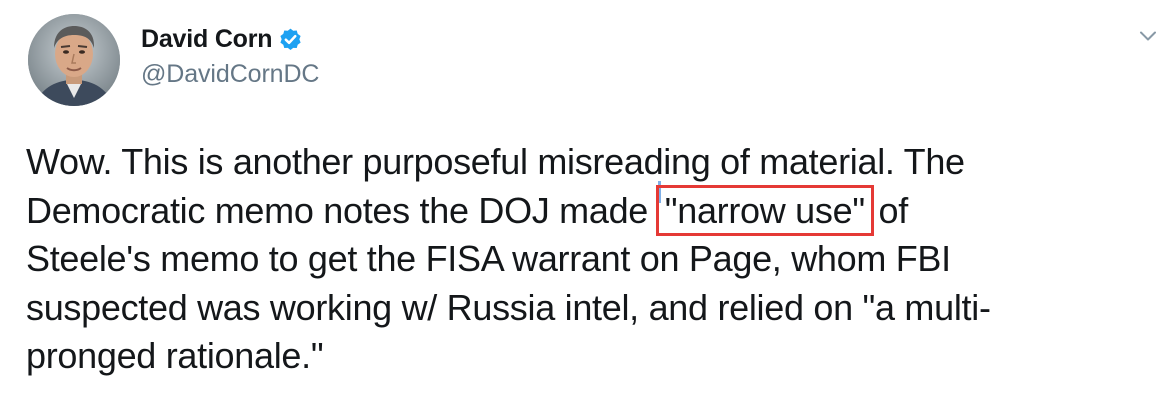  Describe the element at coordinates (1148, 36) in the screenshot. I see `chevron-down-icon` at that location.